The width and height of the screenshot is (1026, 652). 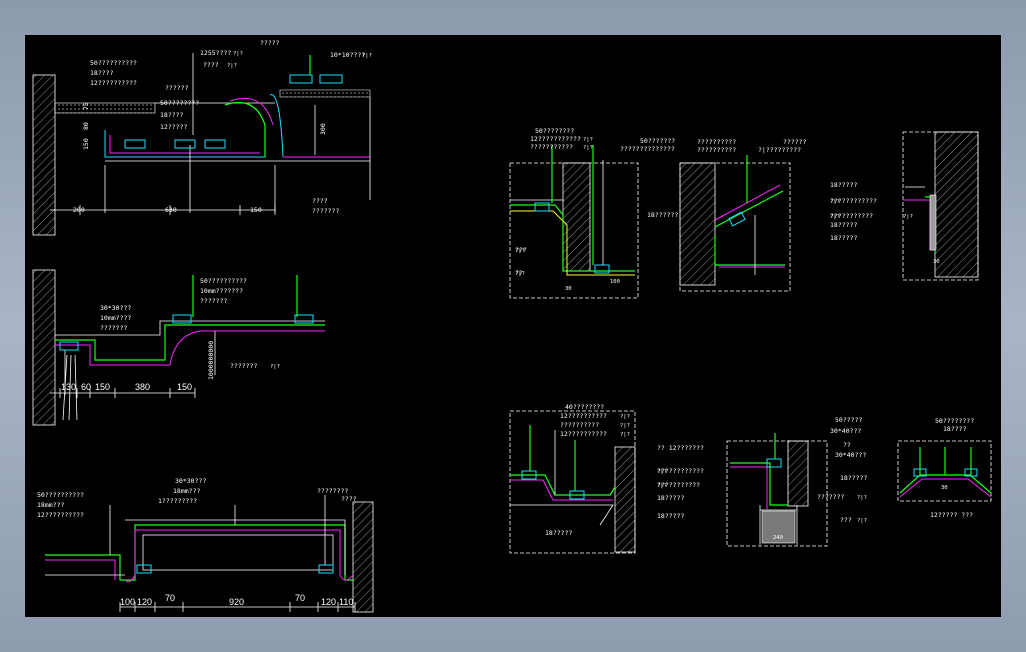 I want to click on label: ??, so click(x=847, y=445).